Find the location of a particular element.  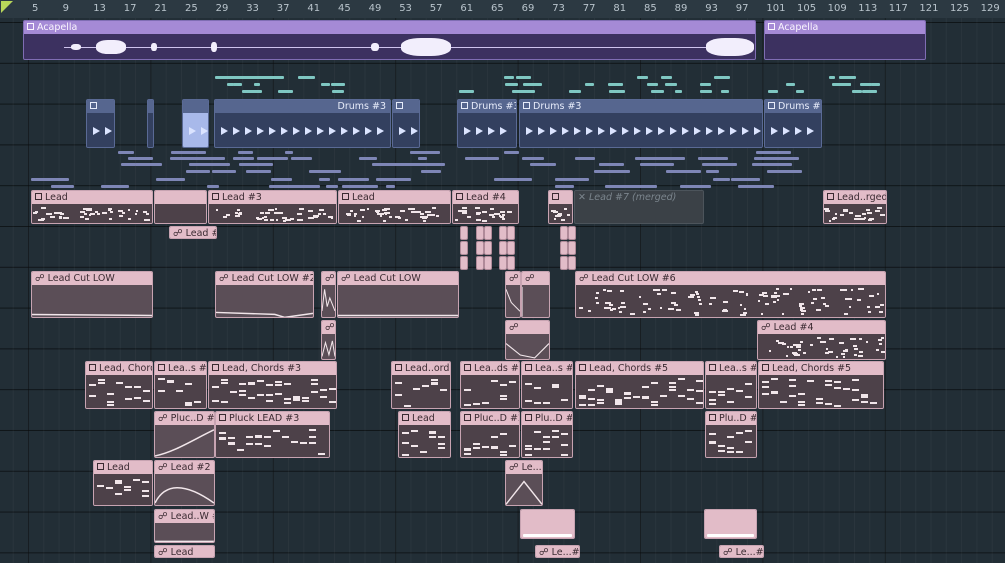

pattern-clip-lead-3: Lead #3 is located at coordinates (272, 207).